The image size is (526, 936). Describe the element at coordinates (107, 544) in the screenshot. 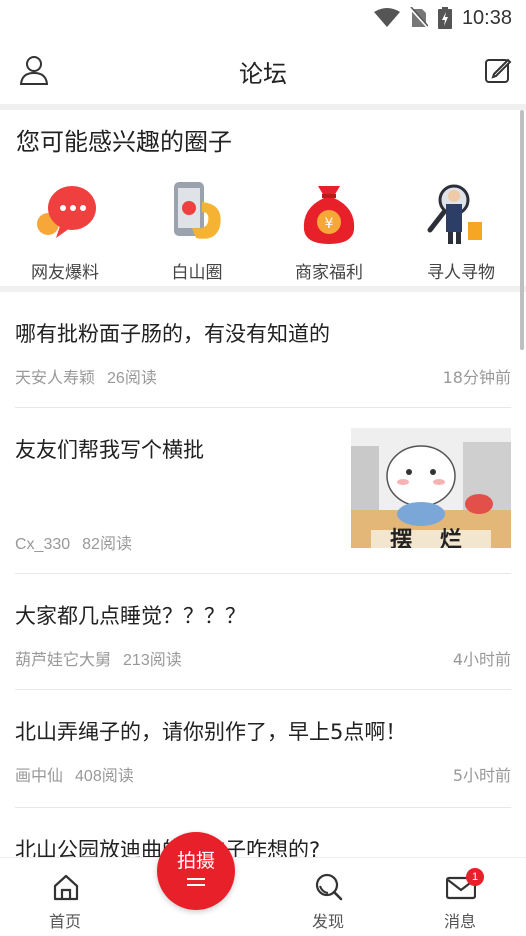

I see `post-read-count: 82阅读` at that location.